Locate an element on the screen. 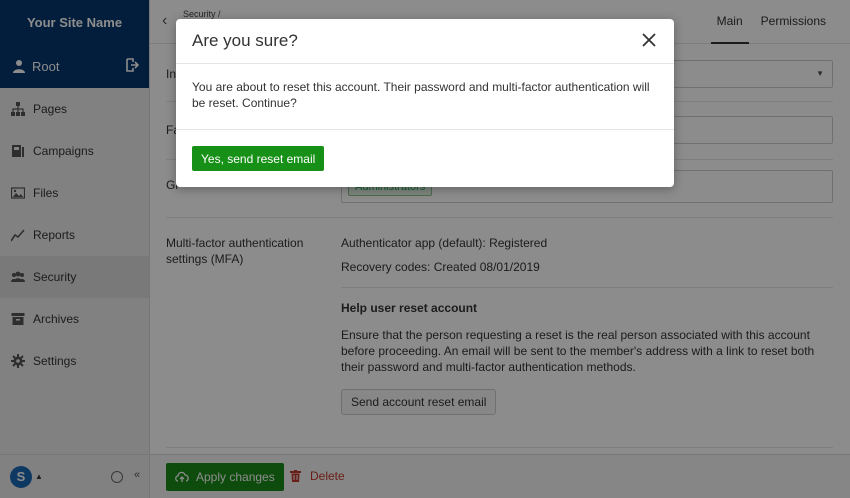 The image size is (850, 498). dialog-header: Are you sure? is located at coordinates (425, 41).